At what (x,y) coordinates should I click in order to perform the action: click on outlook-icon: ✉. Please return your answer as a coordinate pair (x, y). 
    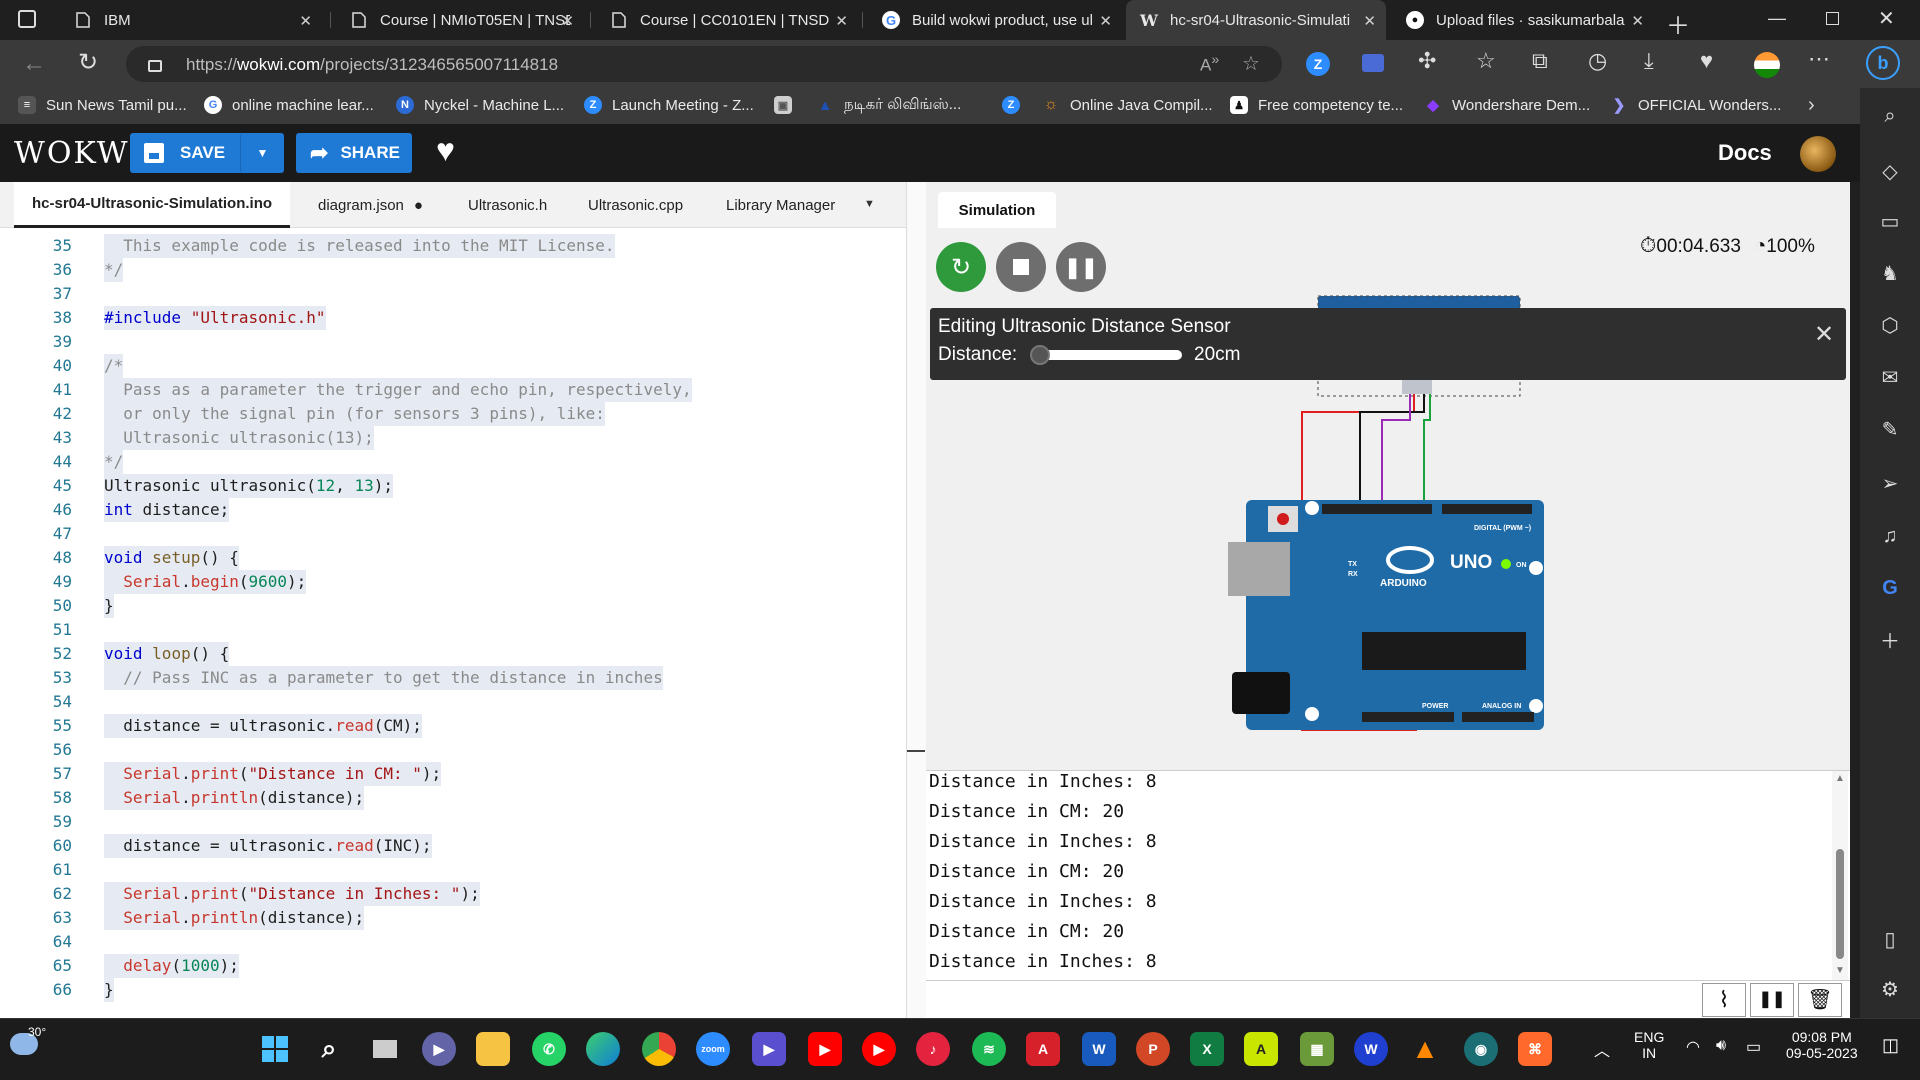
    Looking at the image, I should click on (1890, 378).